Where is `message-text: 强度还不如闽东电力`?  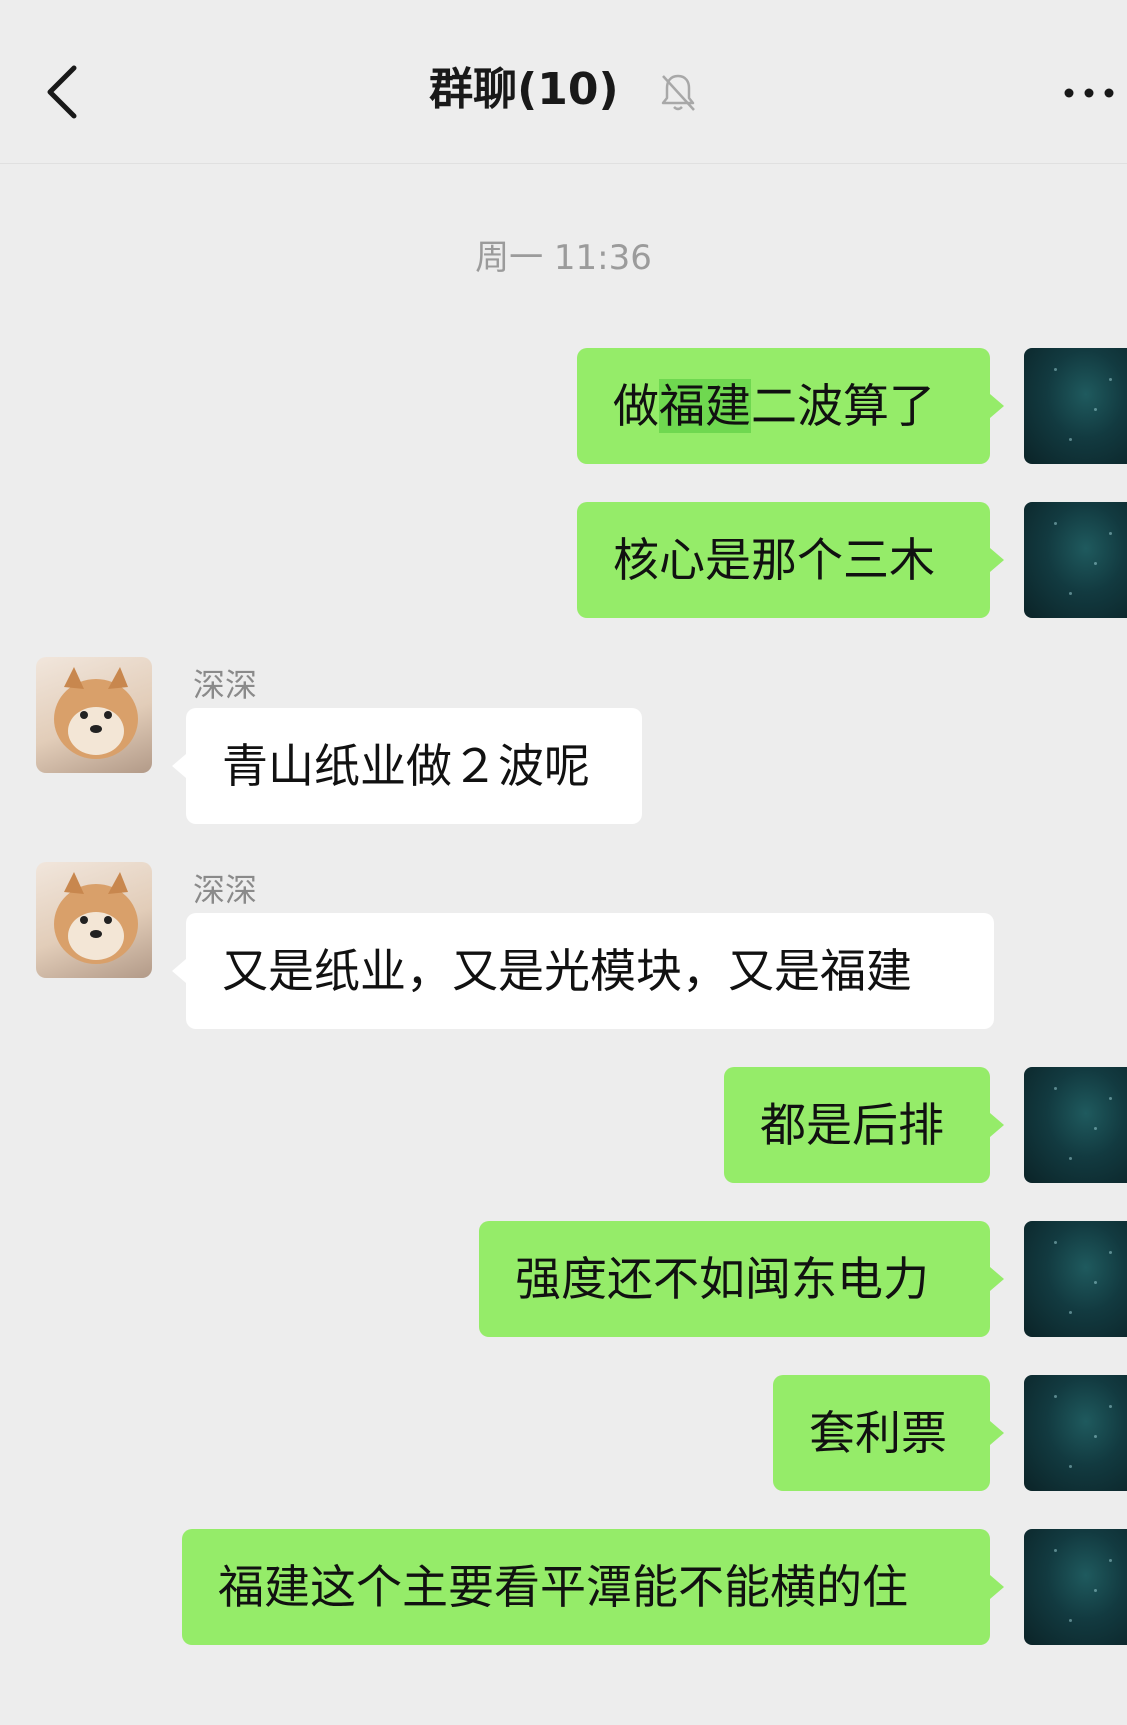
message-text: 强度还不如闽东电力 is located at coordinates (722, 1279).